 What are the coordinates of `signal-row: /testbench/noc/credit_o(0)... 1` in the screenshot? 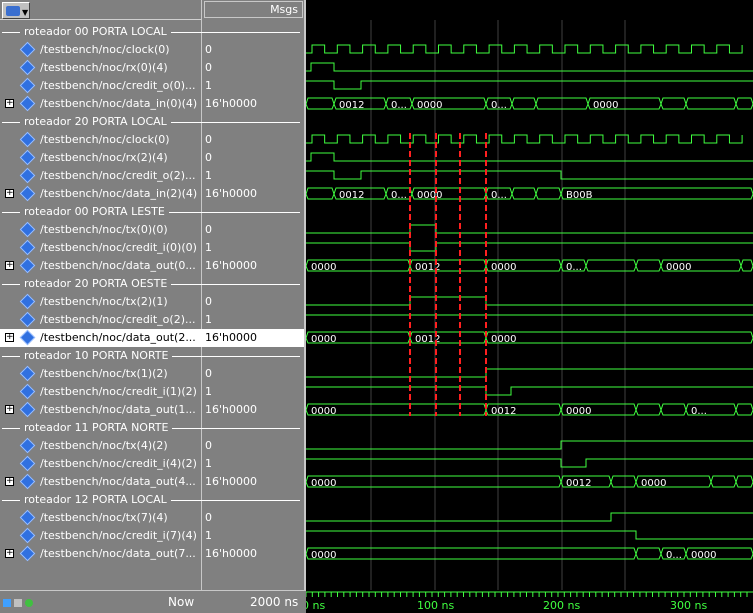 It's located at (152, 86).